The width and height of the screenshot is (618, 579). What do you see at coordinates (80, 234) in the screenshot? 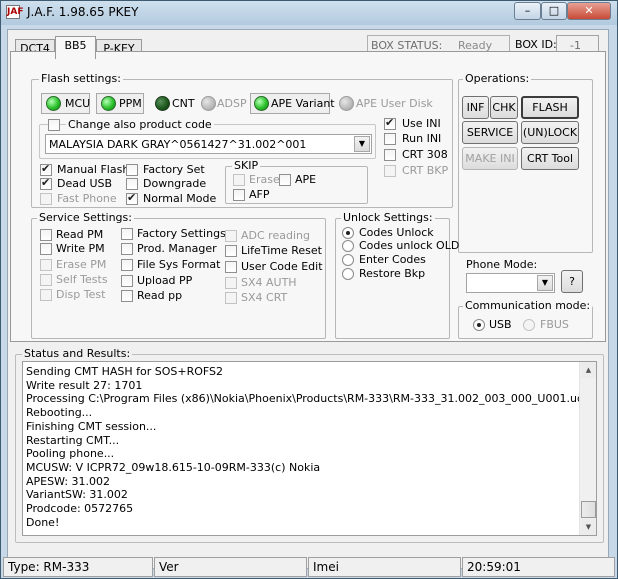
I see `read-pm-label: Read PM` at bounding box center [80, 234].